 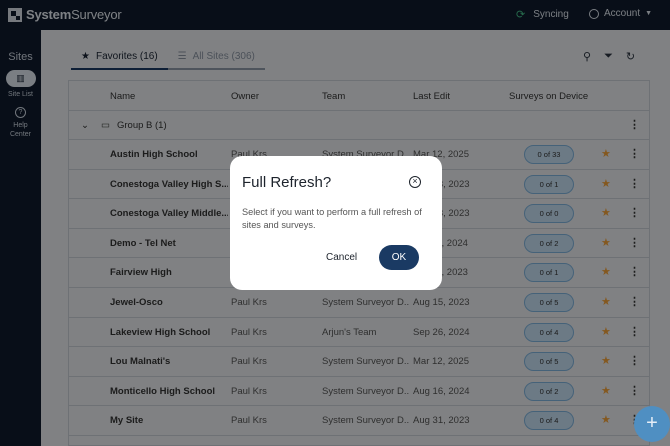 What do you see at coordinates (415, 182) in the screenshot?
I see `close-icon: ×` at bounding box center [415, 182].